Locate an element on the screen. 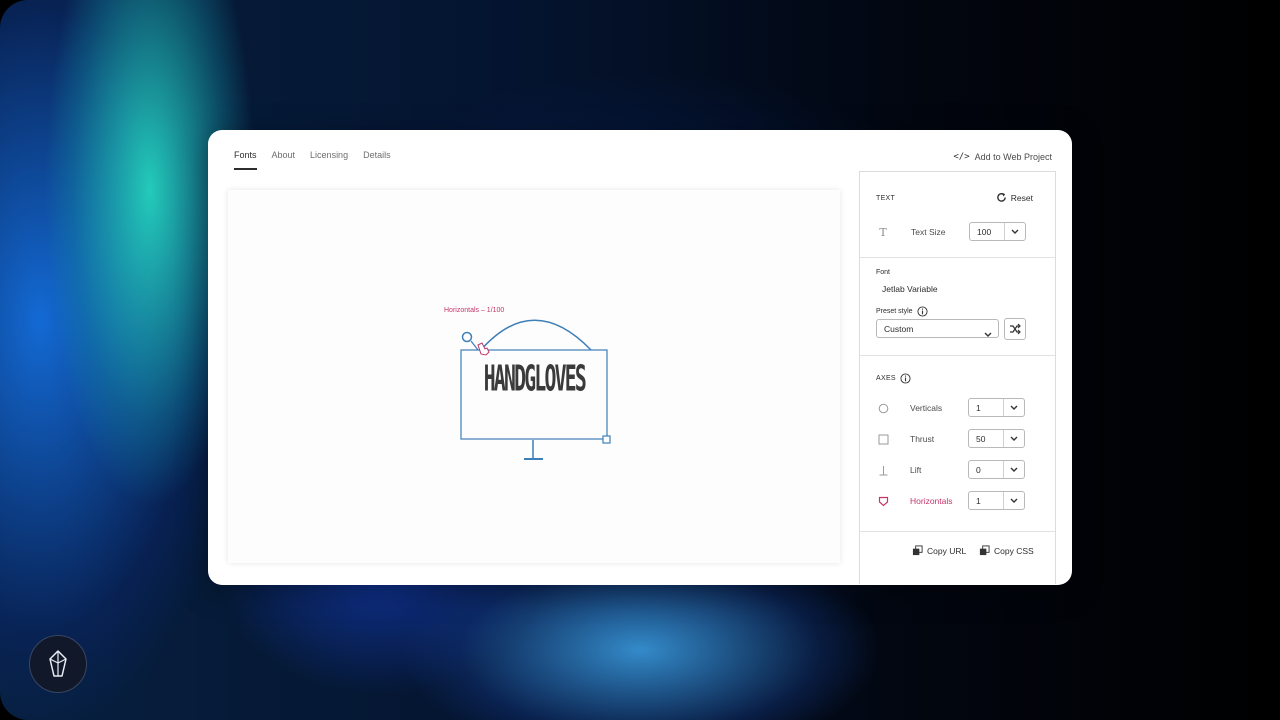 The height and width of the screenshot is (720, 1280). axis-row-horizontals: Horizontals 1 is located at coordinates (957, 501).